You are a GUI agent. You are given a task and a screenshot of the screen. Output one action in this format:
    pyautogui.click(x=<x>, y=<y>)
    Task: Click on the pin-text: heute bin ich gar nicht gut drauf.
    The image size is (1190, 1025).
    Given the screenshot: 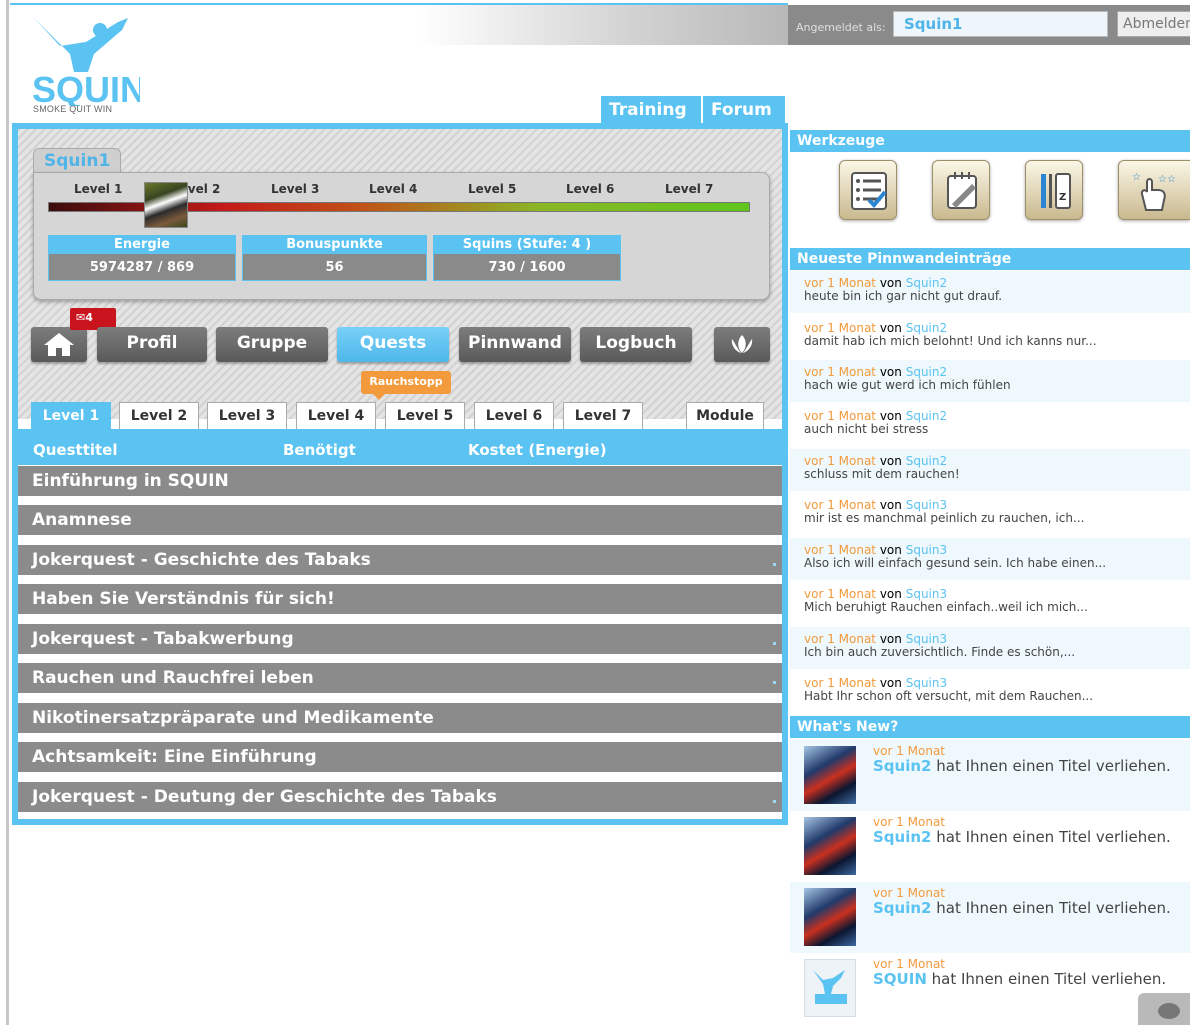 What is the action you would take?
    pyautogui.click(x=903, y=296)
    